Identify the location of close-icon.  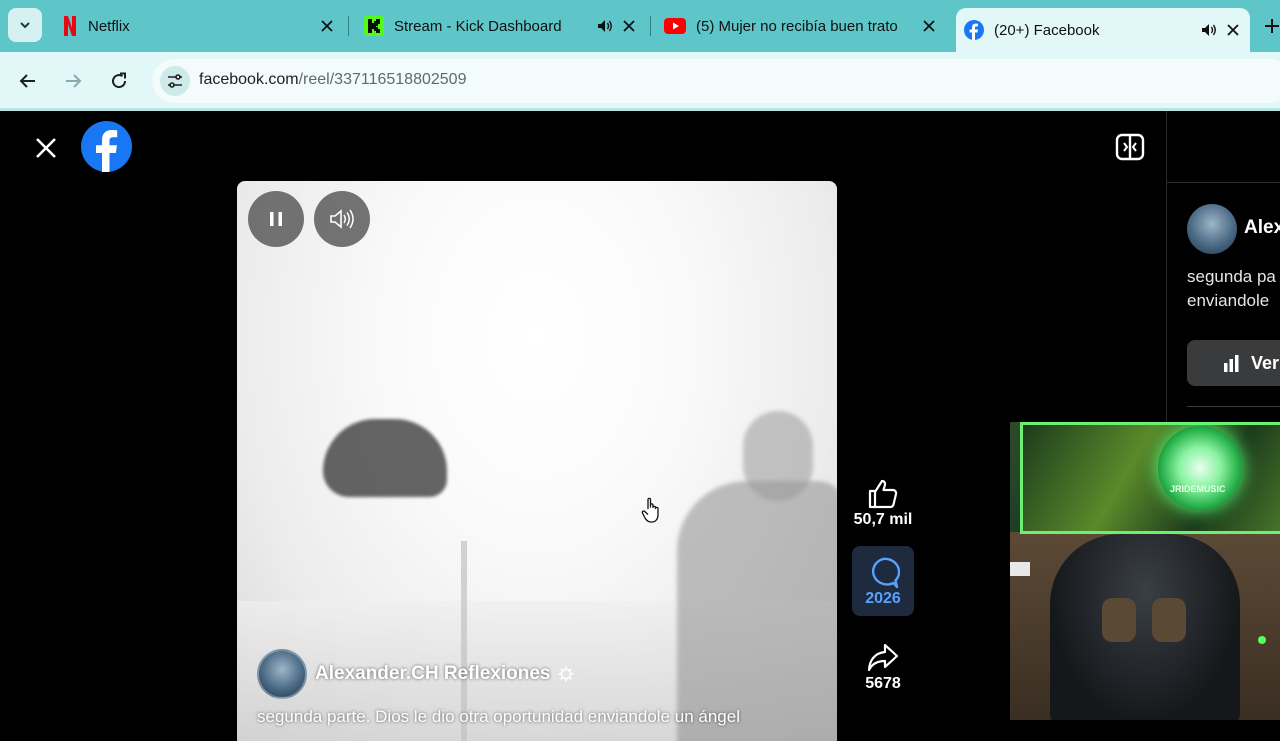
(46, 148).